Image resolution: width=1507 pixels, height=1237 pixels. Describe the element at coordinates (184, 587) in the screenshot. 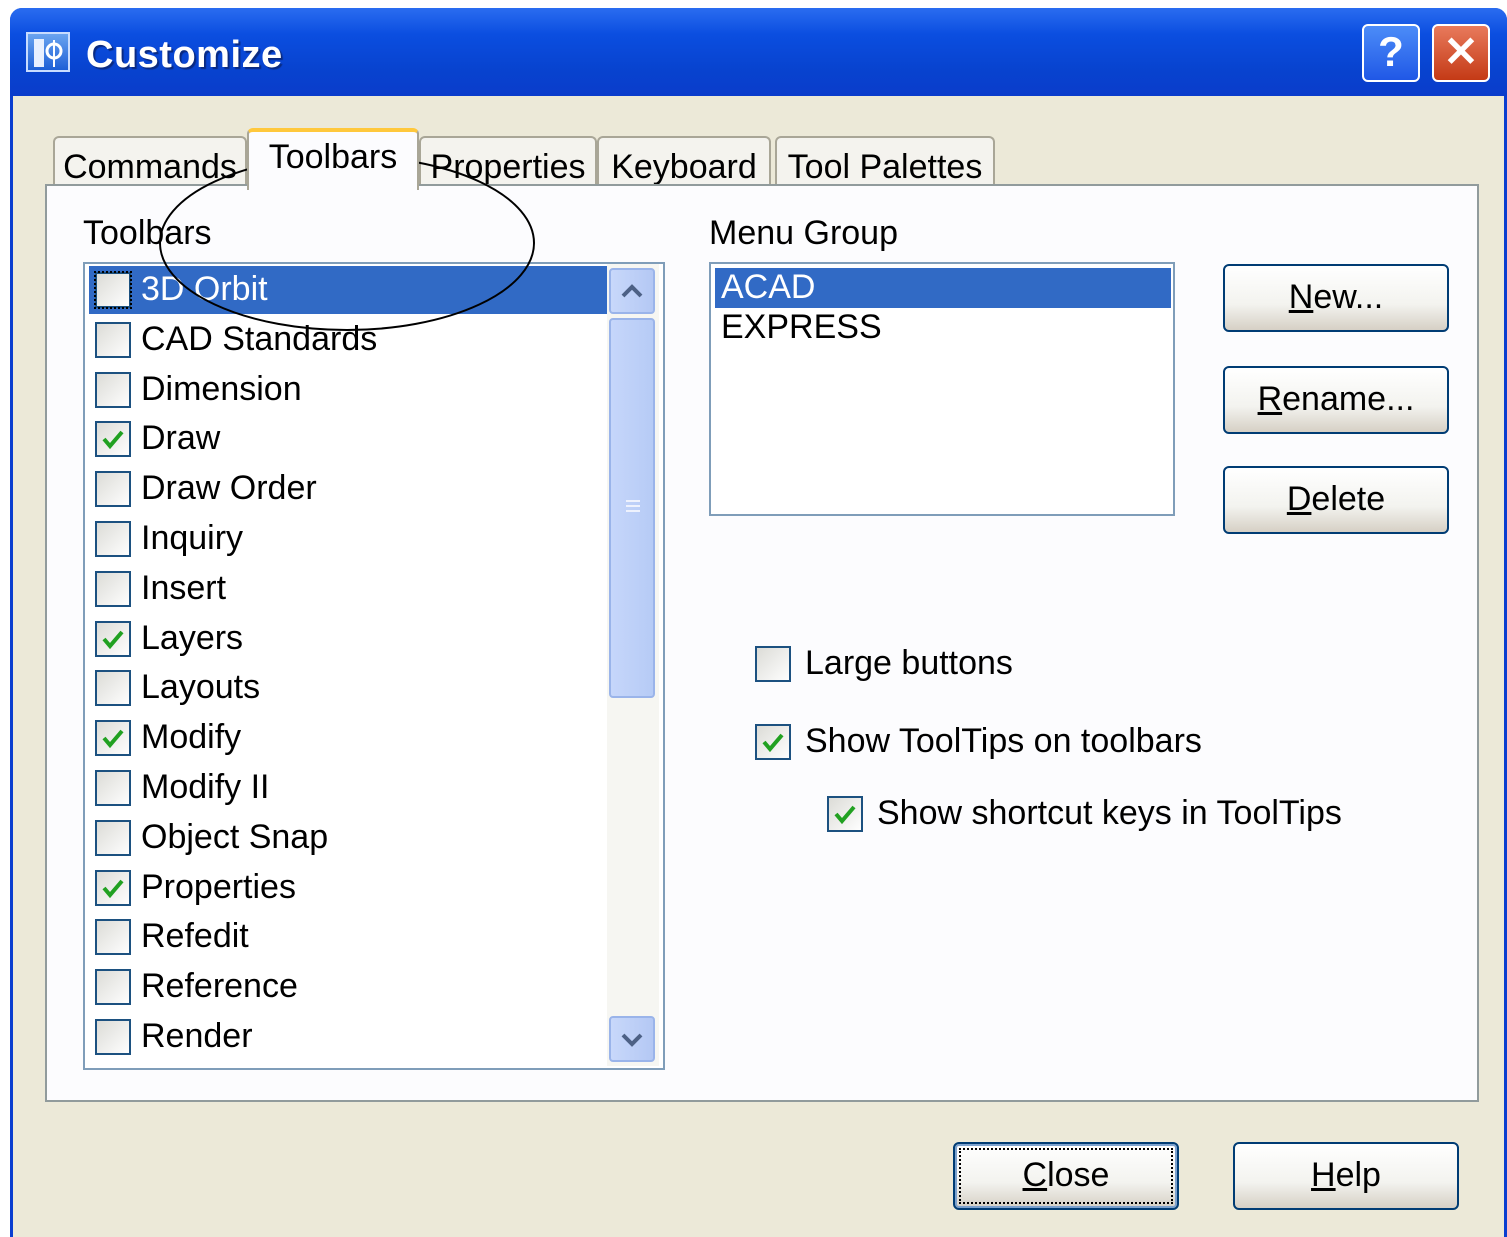

I see `toolbar-item-label: Insert` at that location.